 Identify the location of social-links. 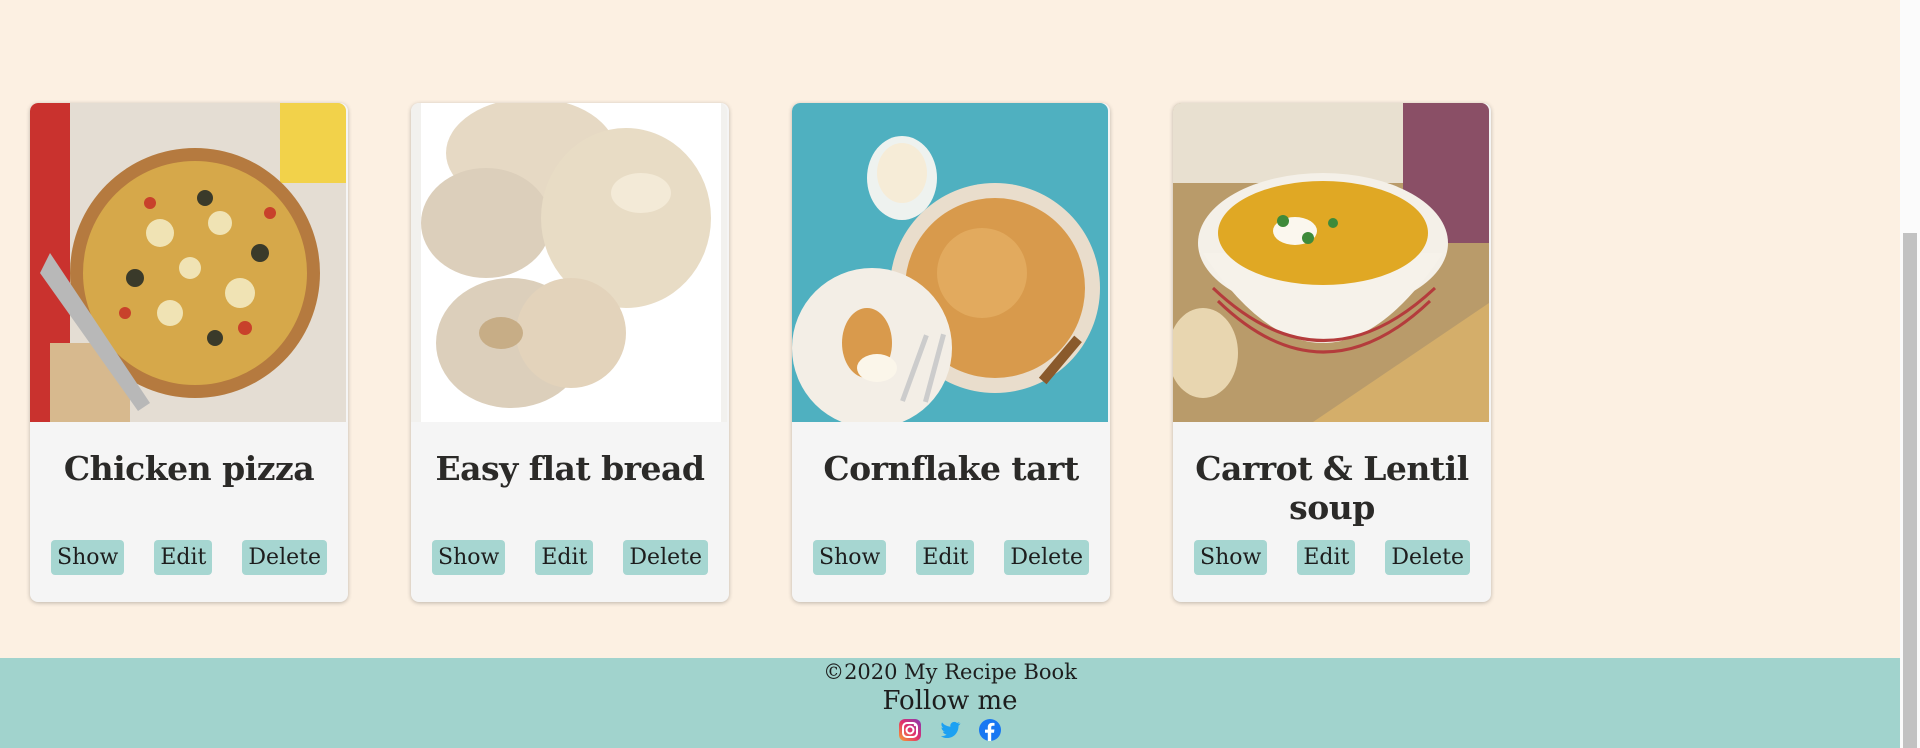
(950, 730).